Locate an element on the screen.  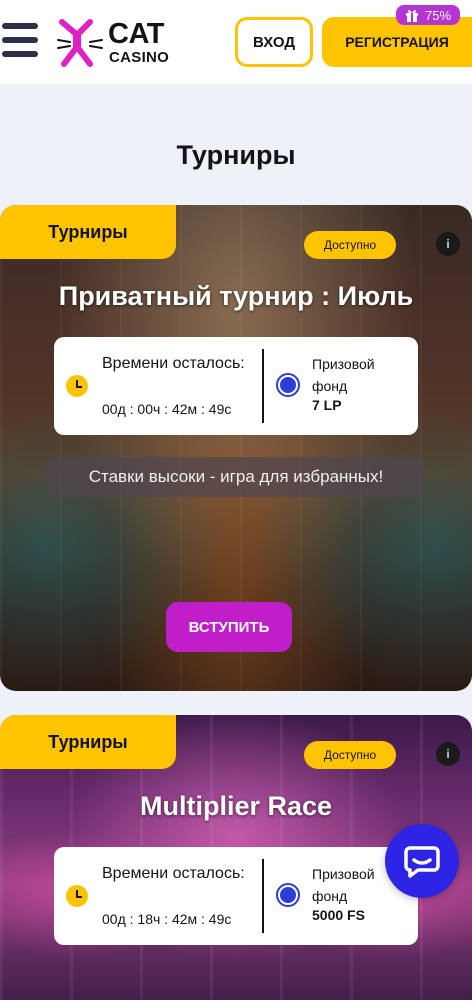
page-title: Турниры is located at coordinates (236, 155).